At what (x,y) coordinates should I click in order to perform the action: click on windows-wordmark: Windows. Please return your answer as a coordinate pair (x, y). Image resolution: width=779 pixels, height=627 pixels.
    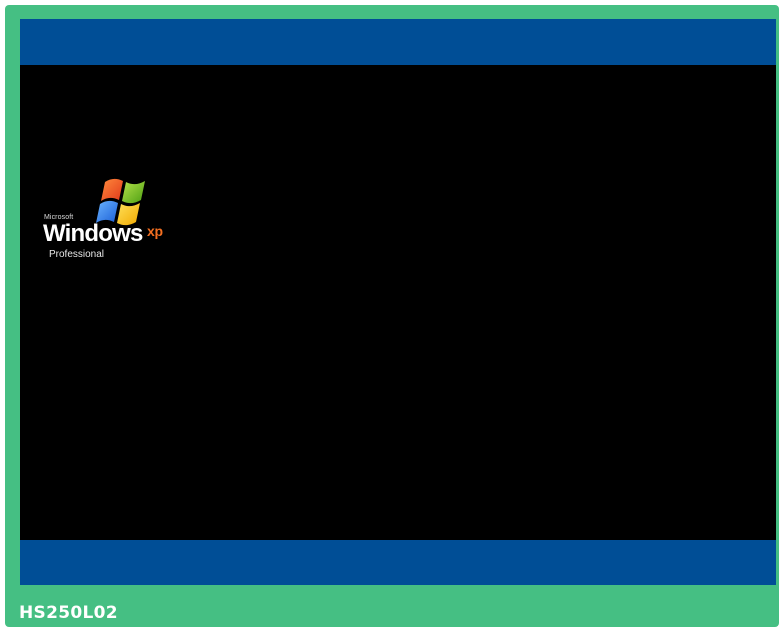
    Looking at the image, I should click on (93, 233).